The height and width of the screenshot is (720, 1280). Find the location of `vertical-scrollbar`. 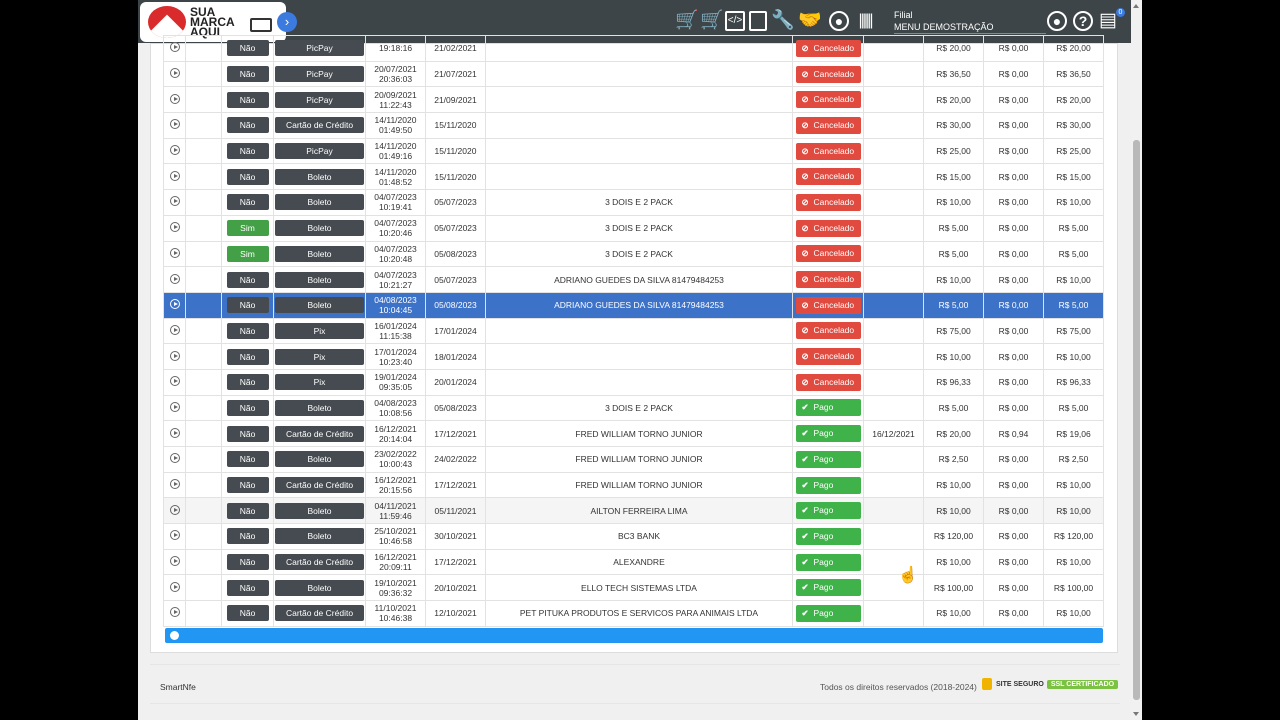

vertical-scrollbar is located at coordinates (1136, 360).